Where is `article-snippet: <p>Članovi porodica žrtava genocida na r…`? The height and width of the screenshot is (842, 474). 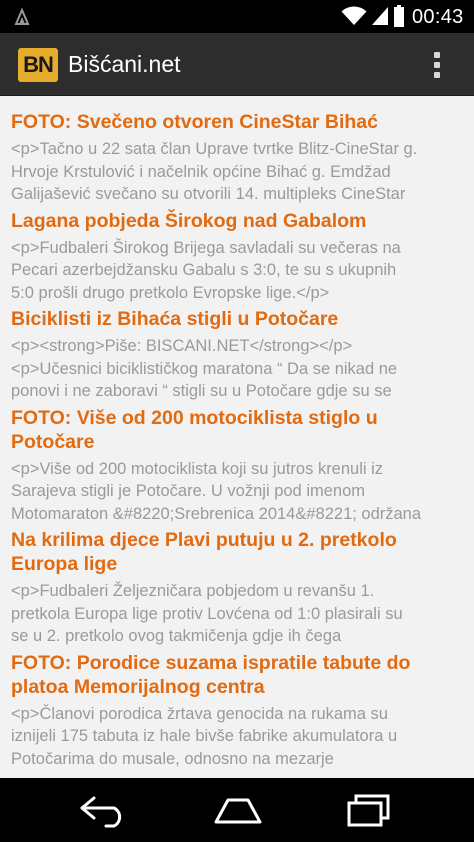
article-snippet: <p>Članovi porodica žrtava genocida na r… is located at coordinates (242, 737).